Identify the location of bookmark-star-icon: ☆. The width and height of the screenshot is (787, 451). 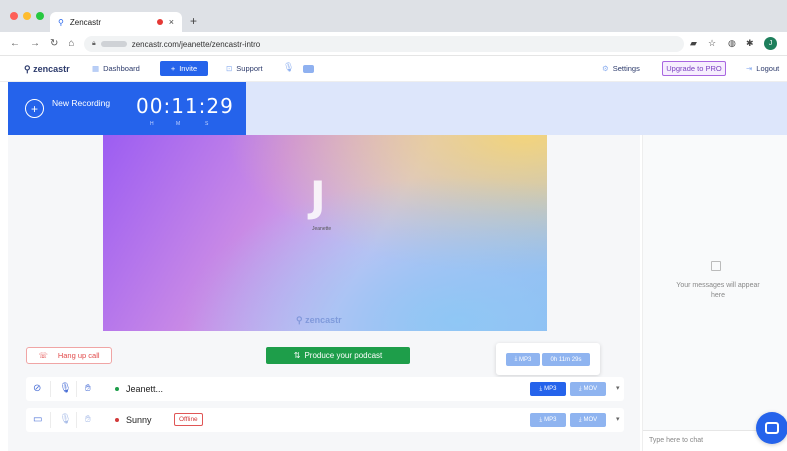
(712, 43).